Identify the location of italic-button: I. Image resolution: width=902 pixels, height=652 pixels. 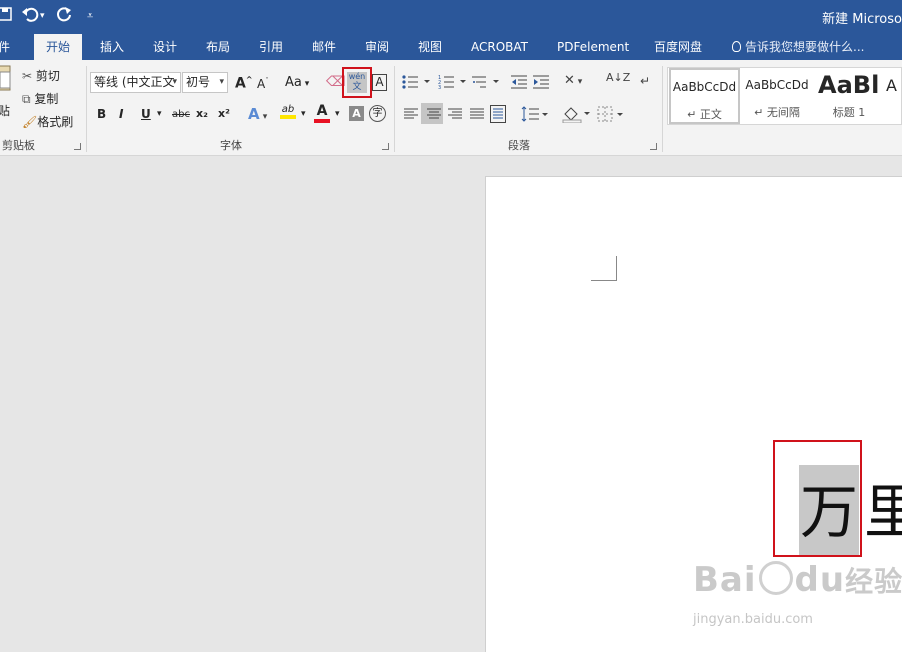
(121, 114).